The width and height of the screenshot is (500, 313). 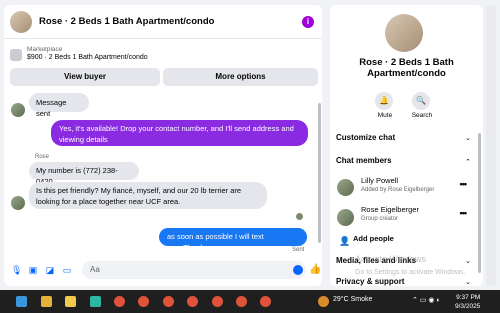 I want to click on bell-icon: 🔔, so click(x=384, y=101).